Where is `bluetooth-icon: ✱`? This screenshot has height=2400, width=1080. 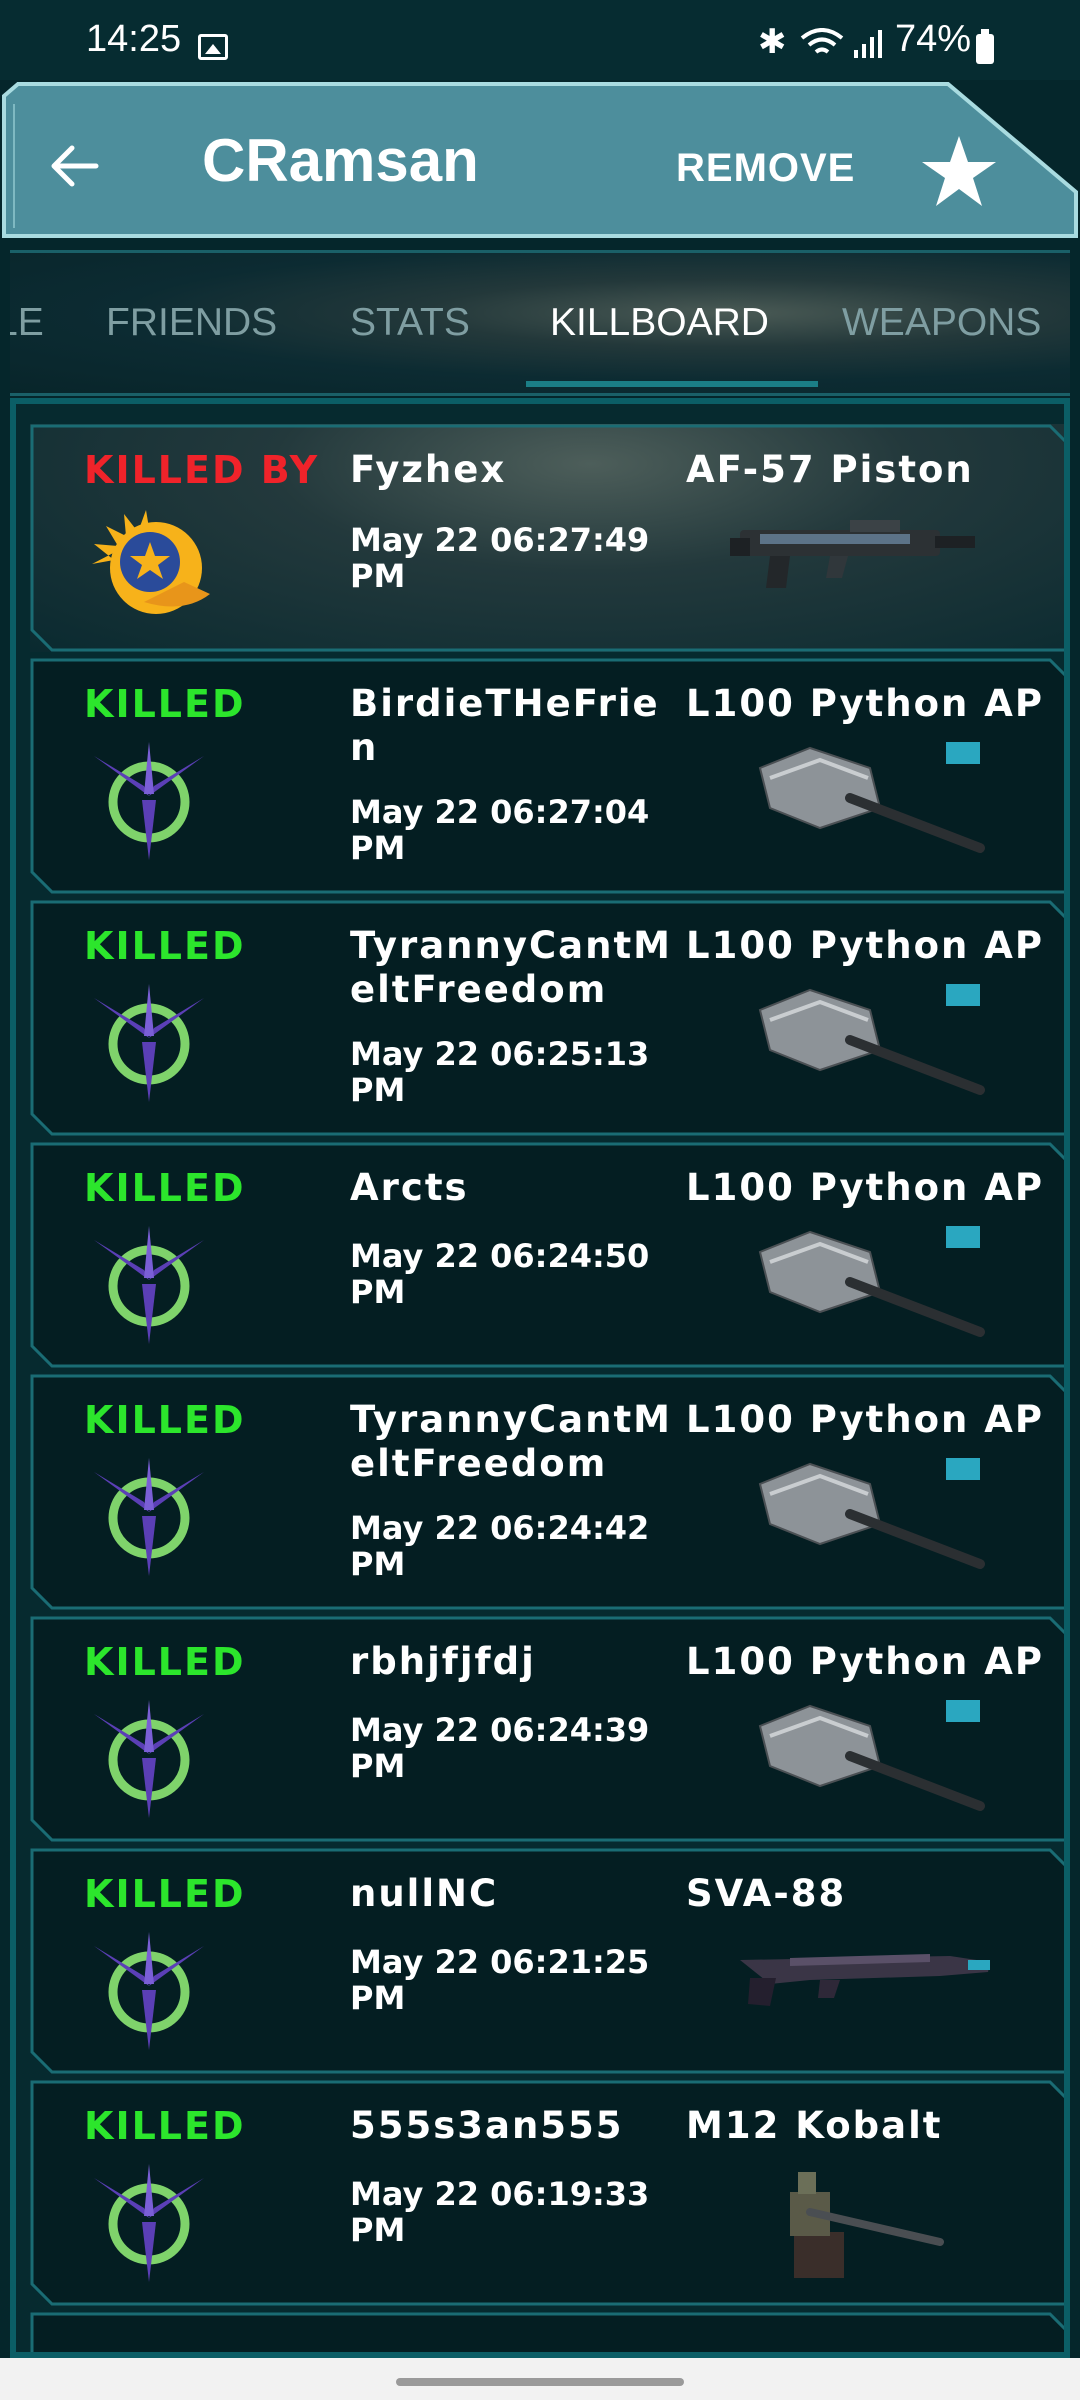
bluetooth-icon: ✱ is located at coordinates (772, 42).